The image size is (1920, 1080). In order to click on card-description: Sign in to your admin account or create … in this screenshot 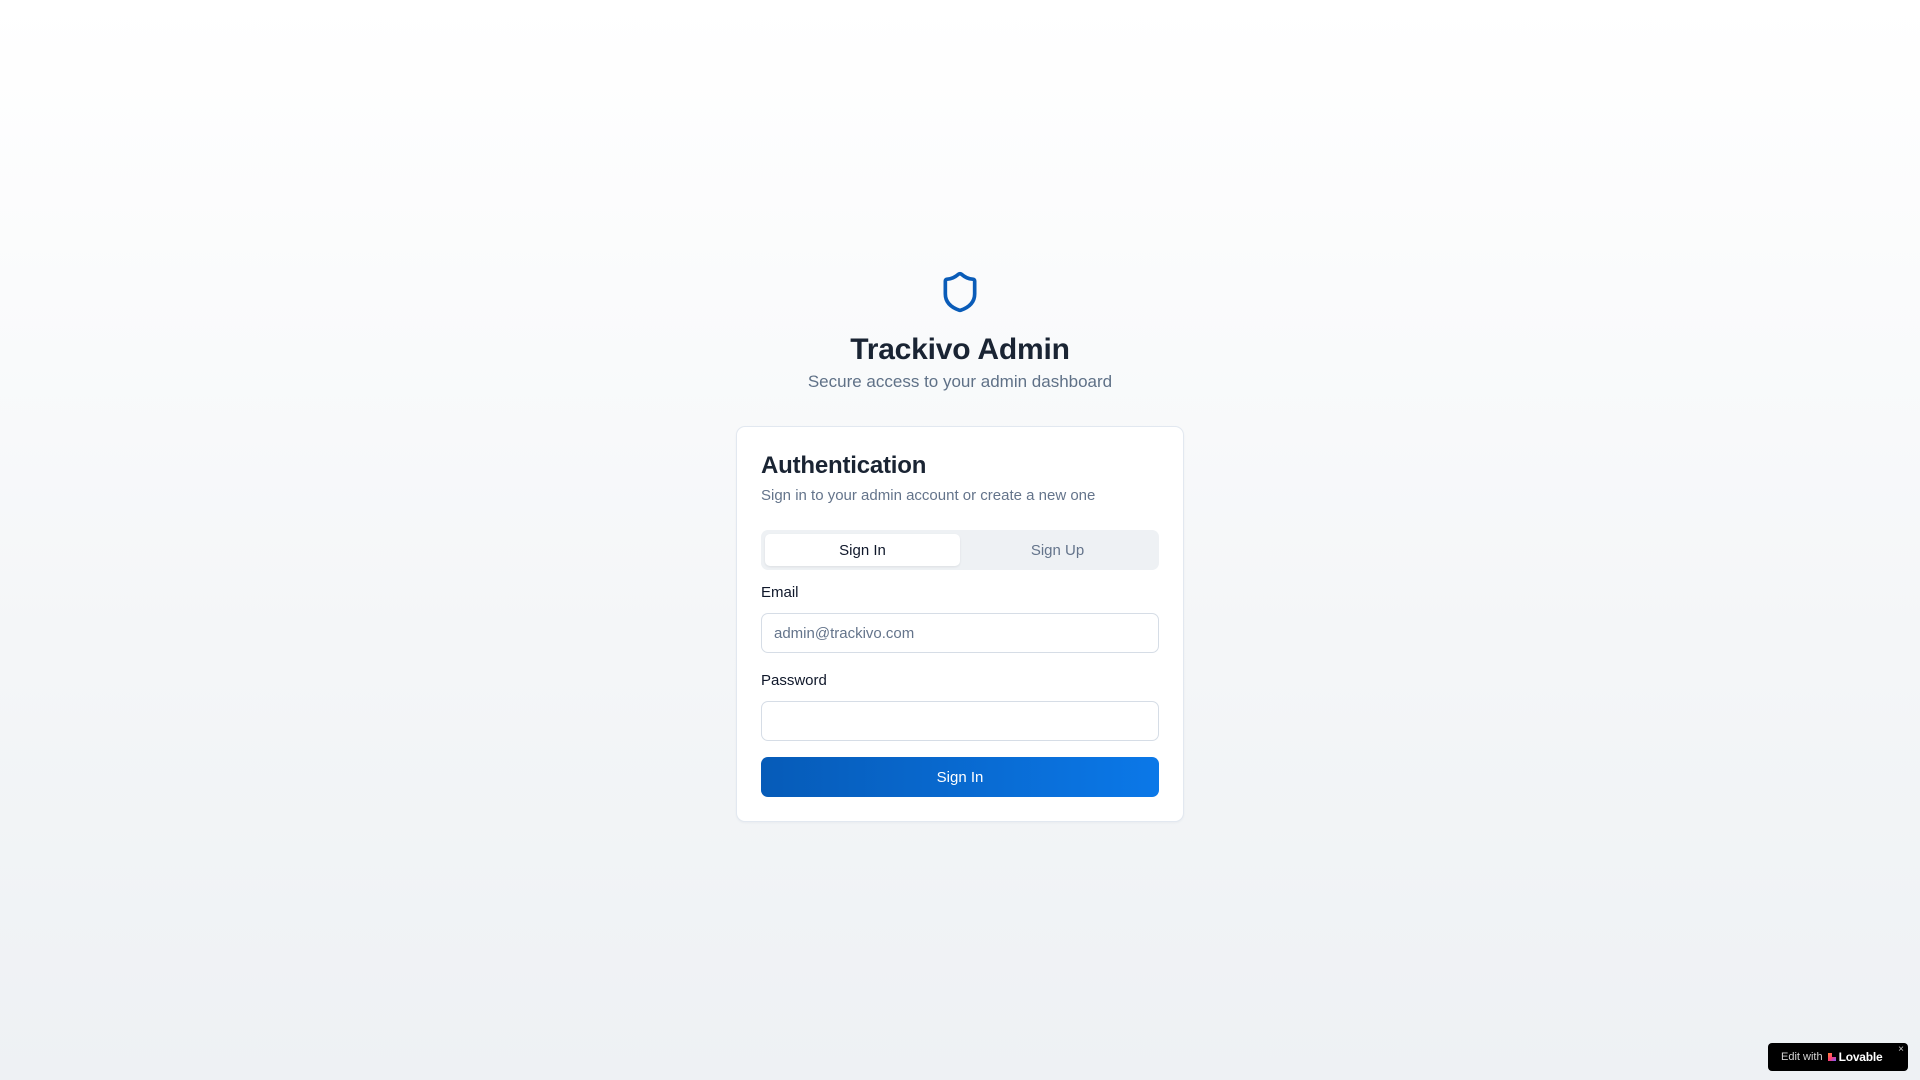, I will do `click(928, 495)`.